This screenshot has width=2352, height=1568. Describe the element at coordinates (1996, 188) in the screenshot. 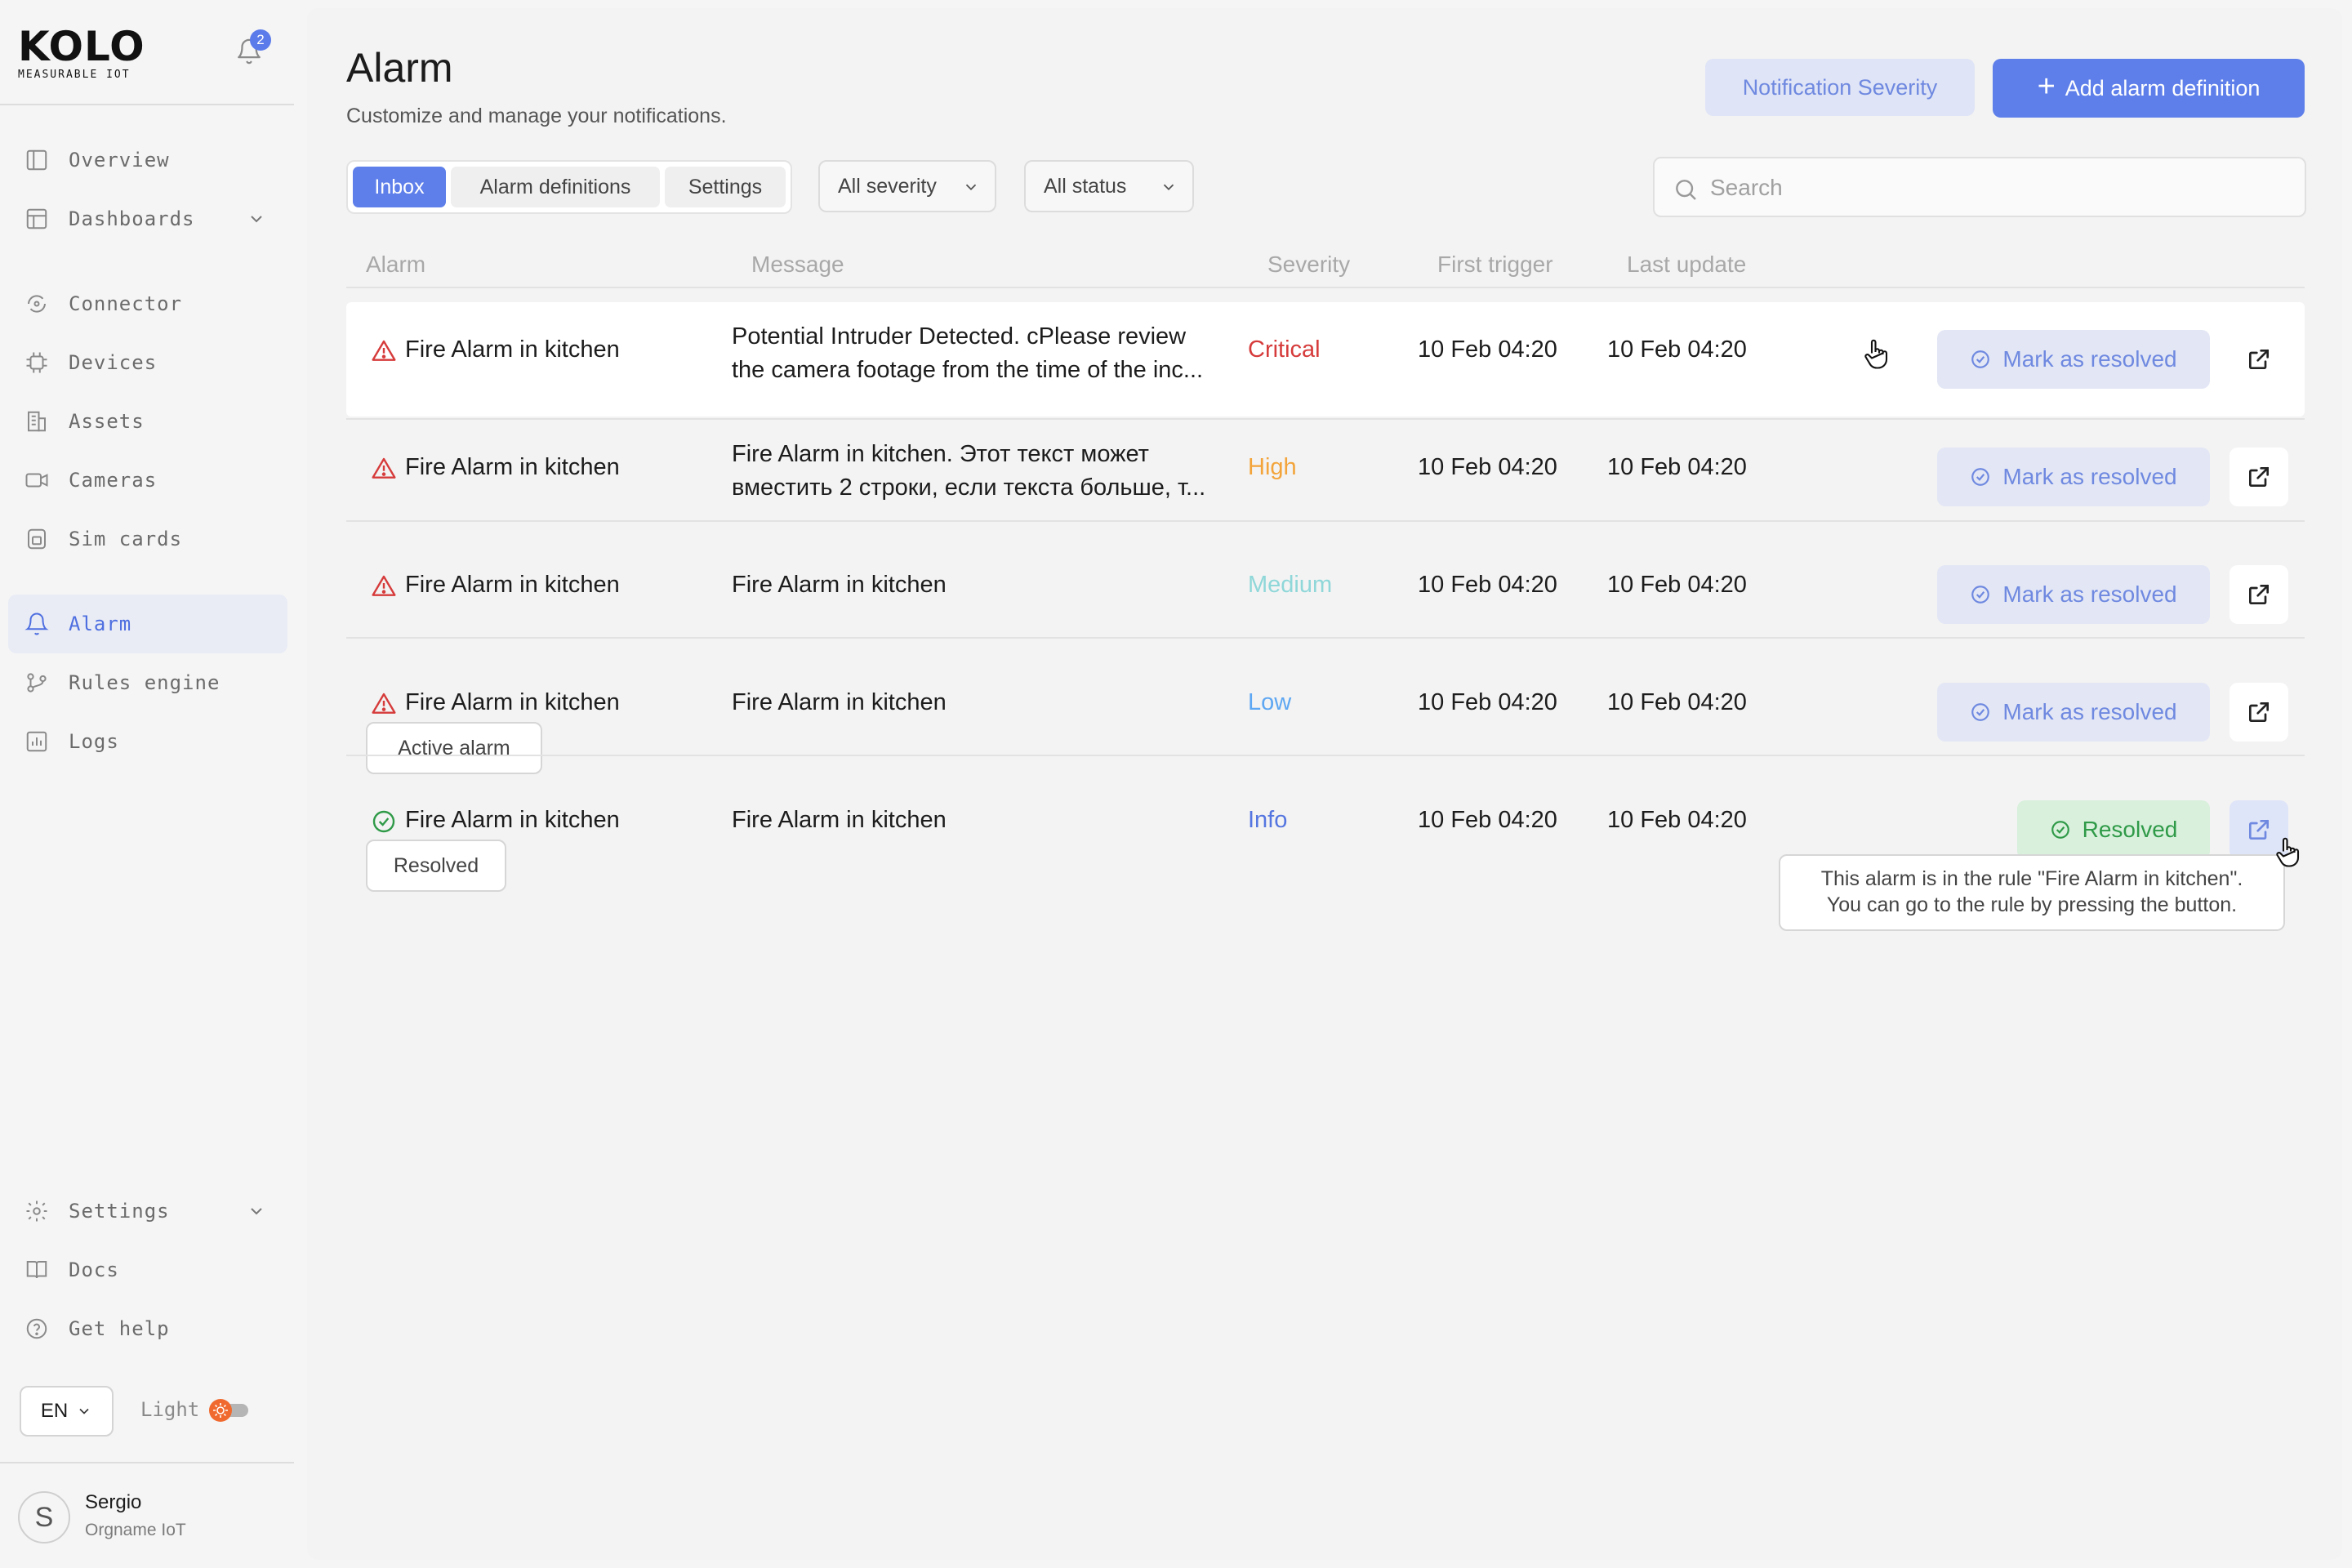

I see `search-input` at that location.